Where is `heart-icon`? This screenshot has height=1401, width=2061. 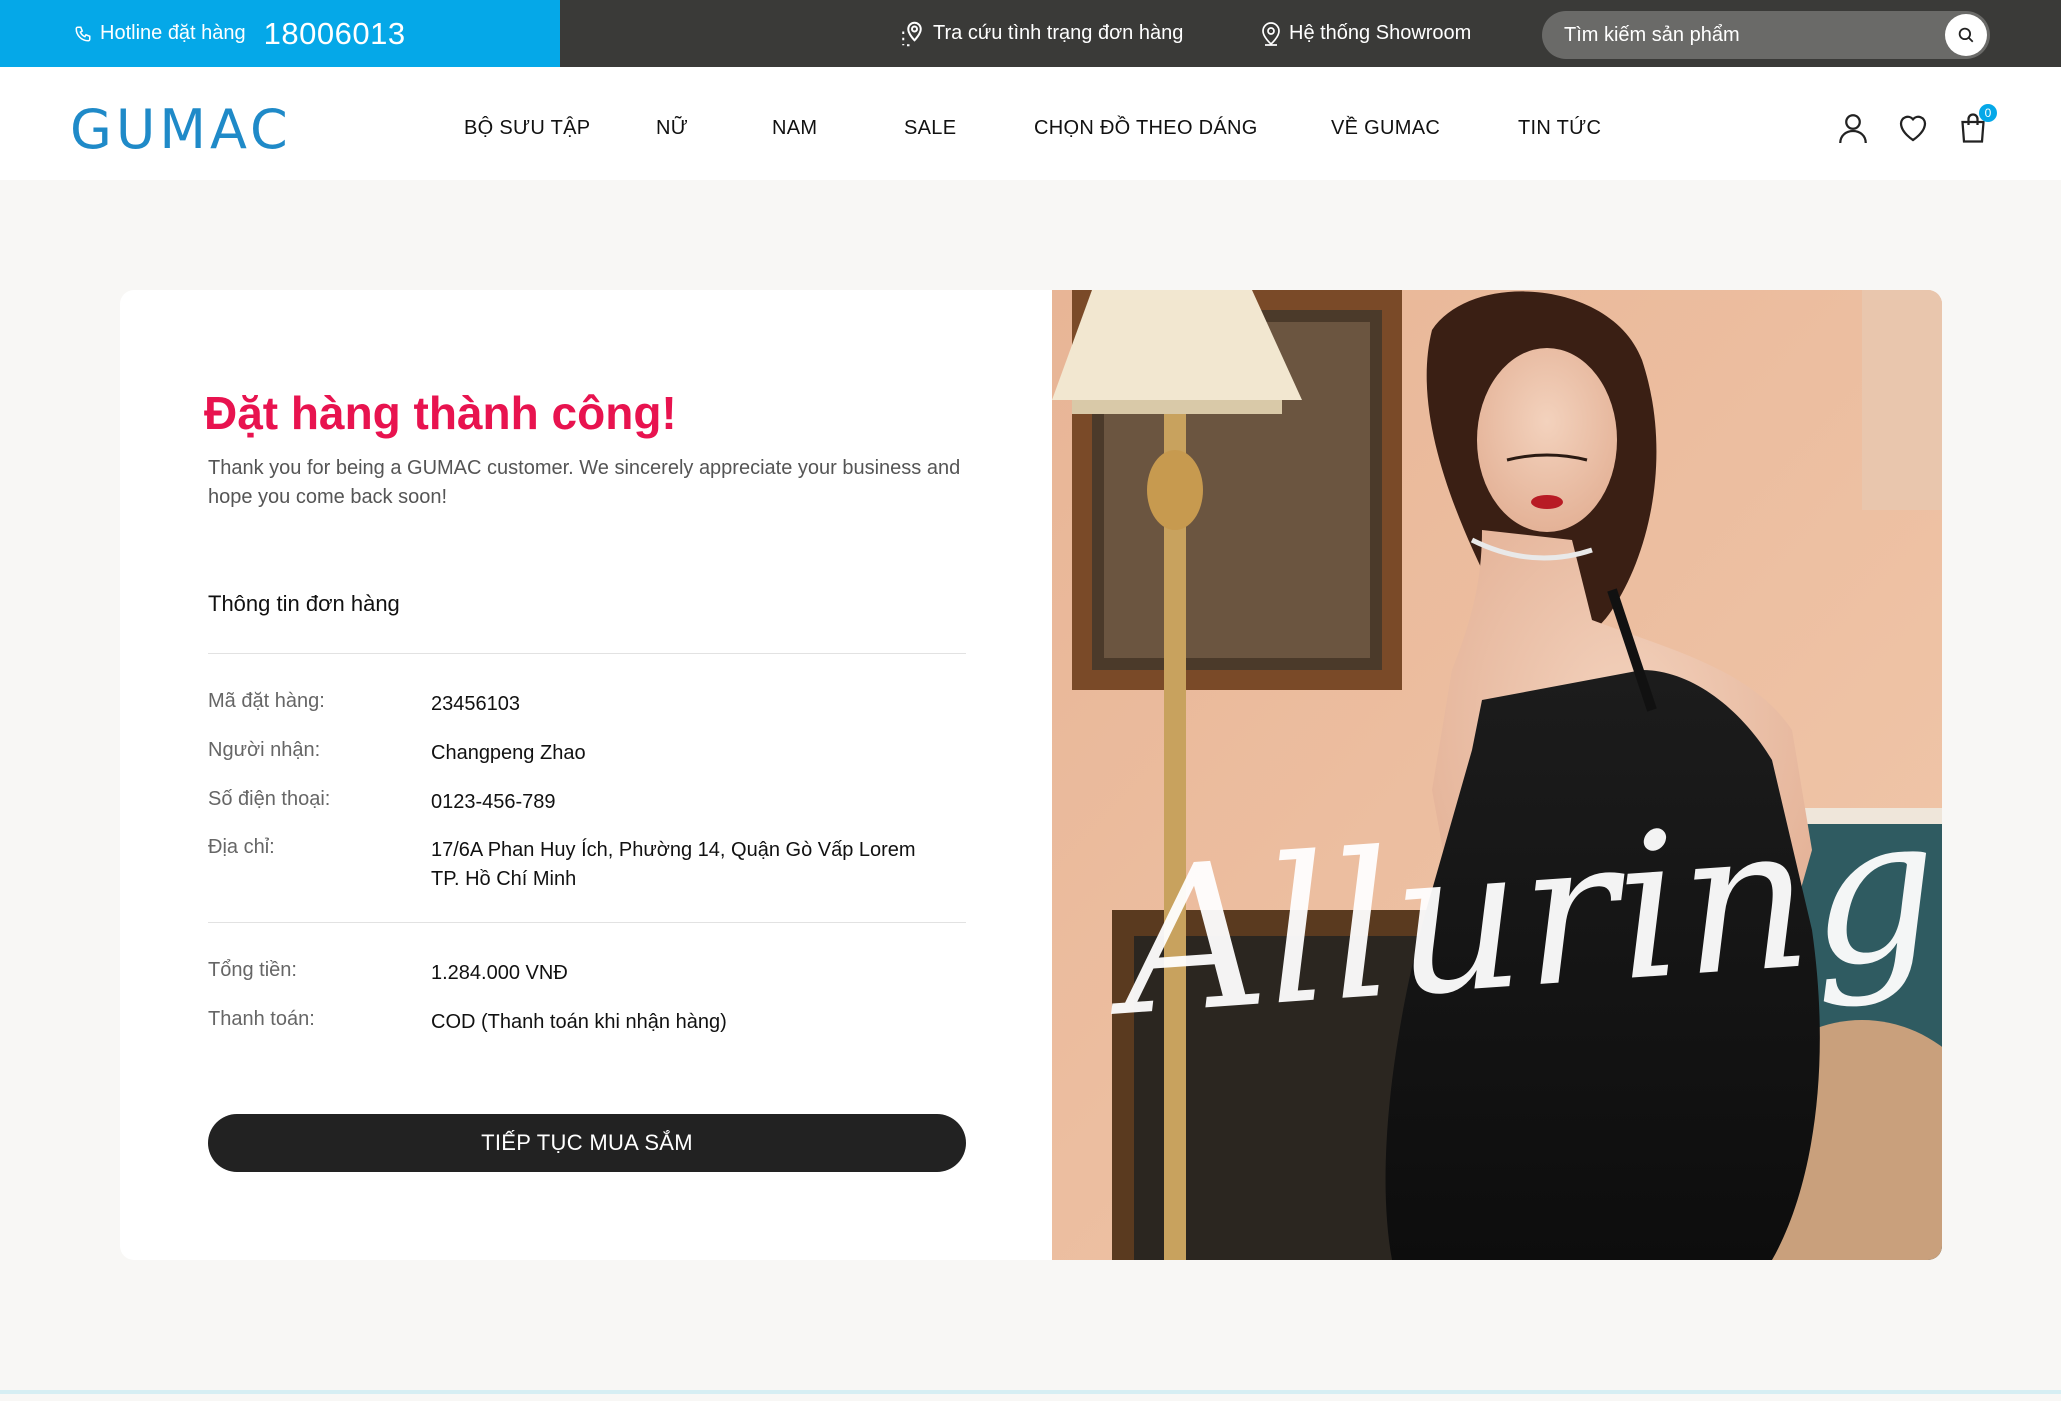 heart-icon is located at coordinates (1913, 128).